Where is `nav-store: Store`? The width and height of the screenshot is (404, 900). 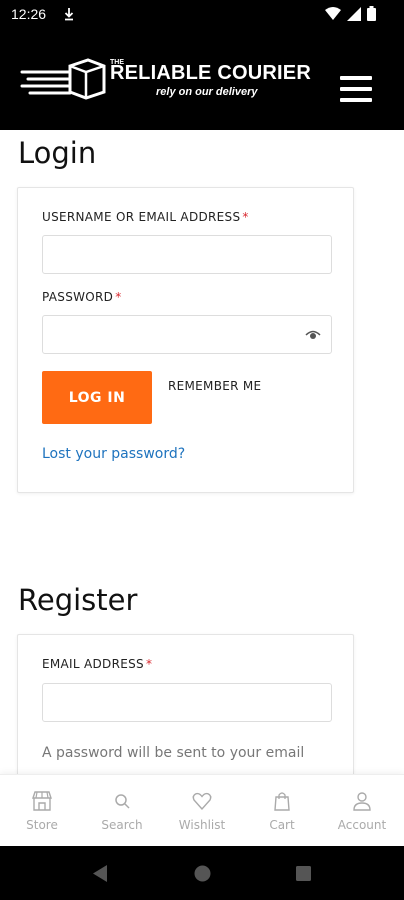
nav-store: Store is located at coordinates (42, 811).